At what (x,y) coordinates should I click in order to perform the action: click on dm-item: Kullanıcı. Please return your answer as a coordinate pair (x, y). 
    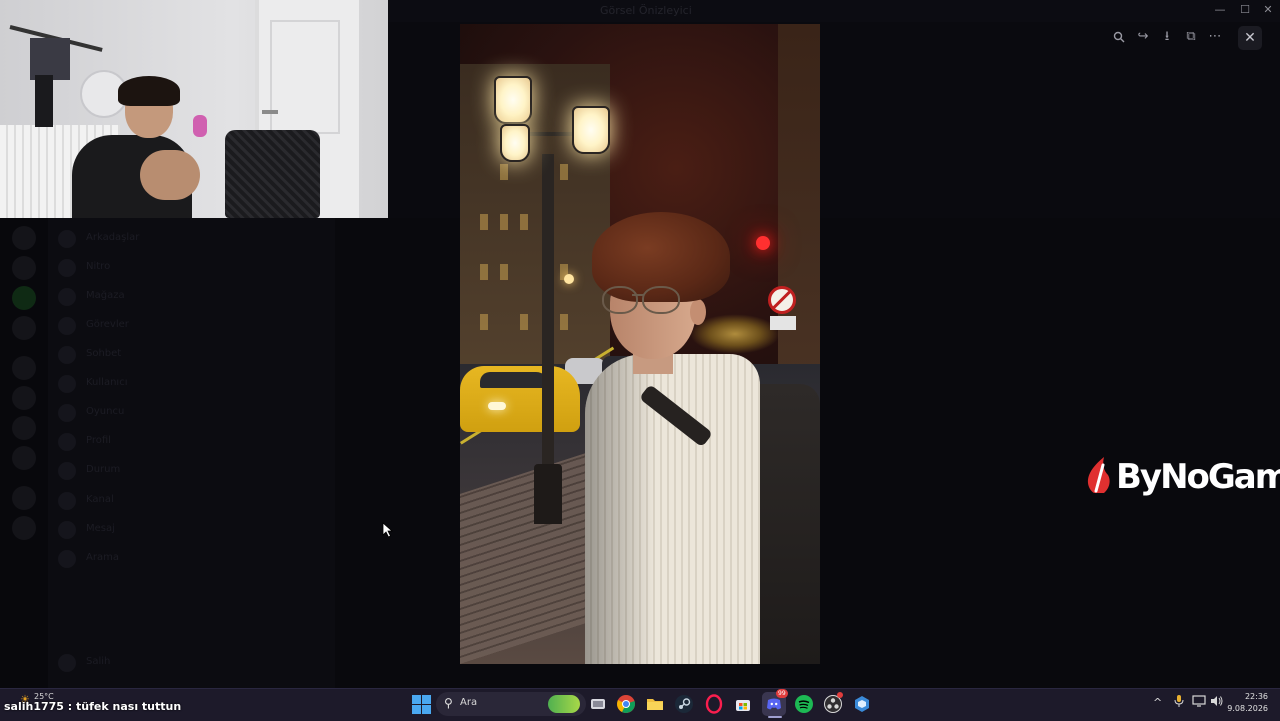
    Looking at the image, I should click on (188, 384).